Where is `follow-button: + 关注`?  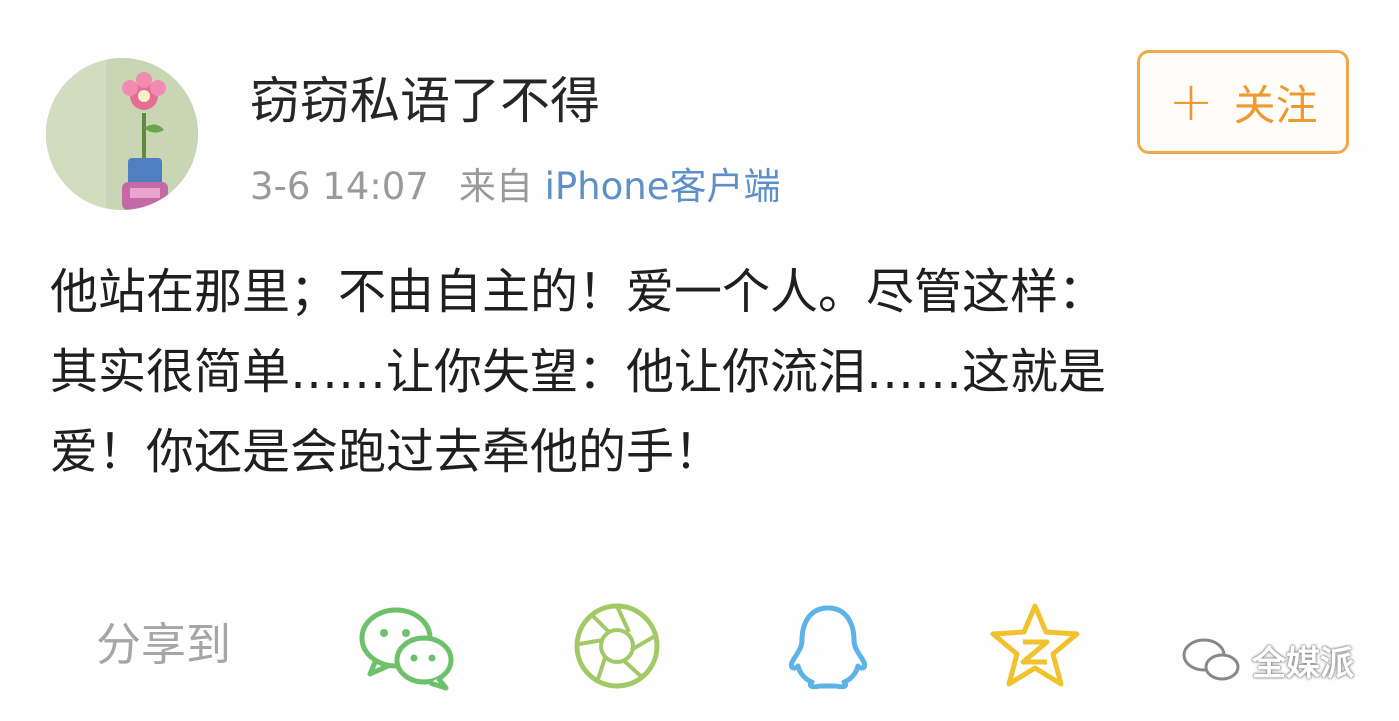 follow-button: + 关注 is located at coordinates (1243, 102).